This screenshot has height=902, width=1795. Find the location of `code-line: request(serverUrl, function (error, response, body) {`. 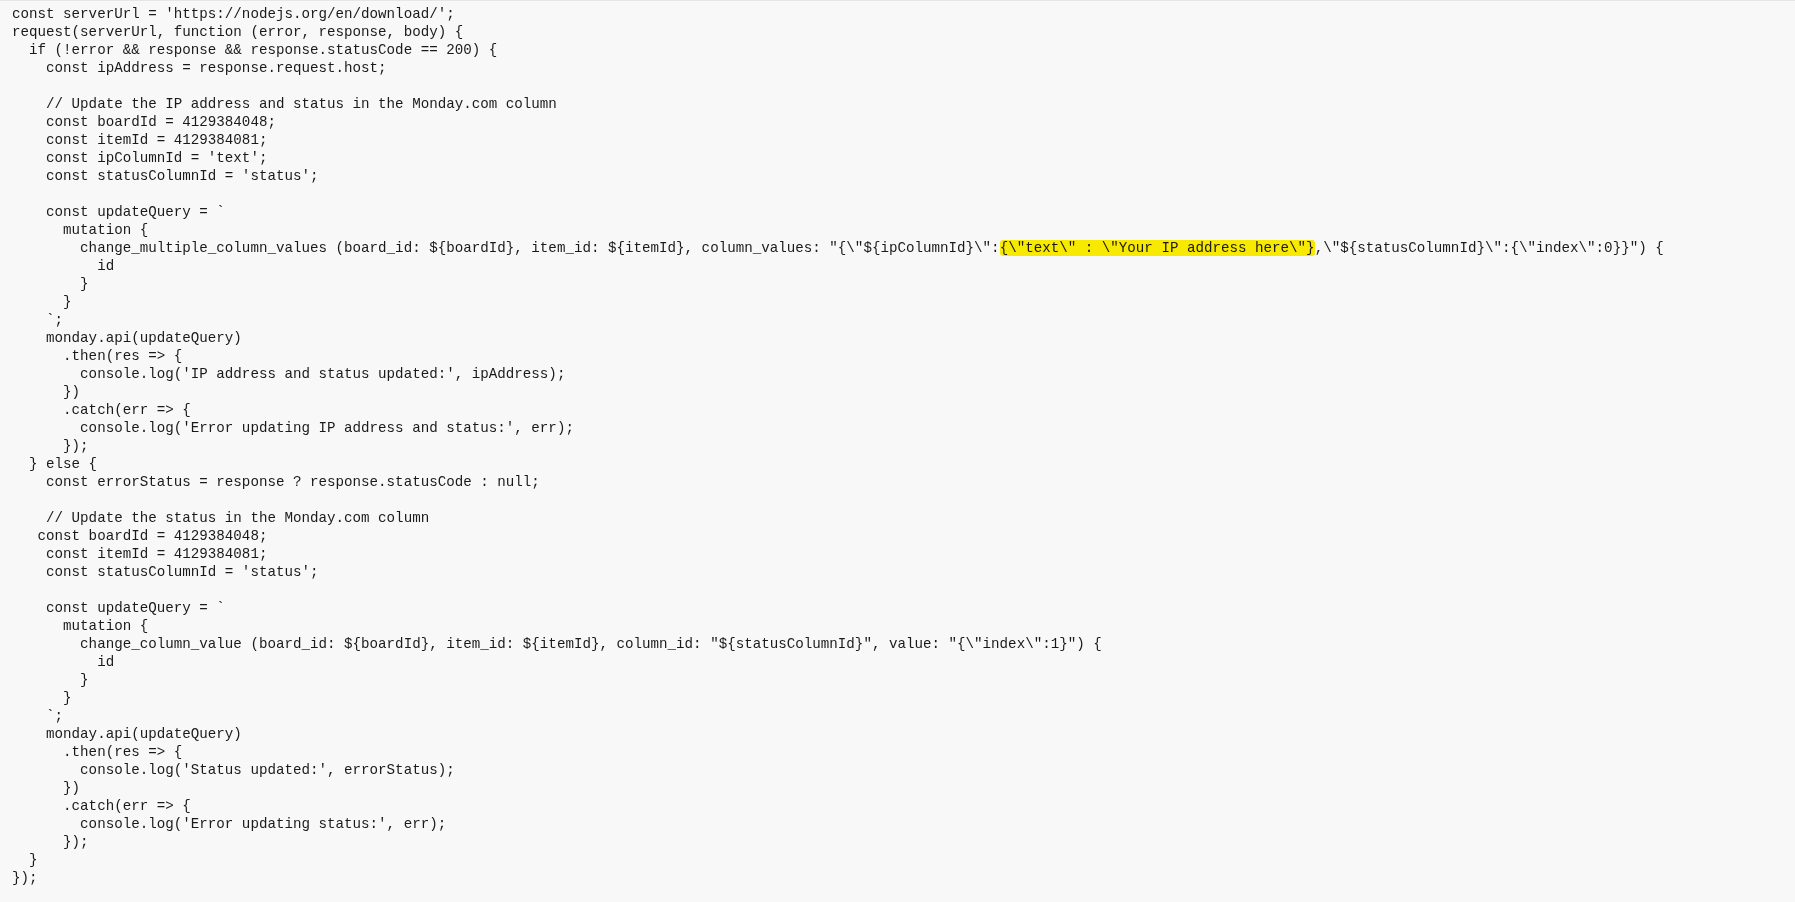

code-line: request(serverUrl, function (error, response, body) { is located at coordinates (238, 32).